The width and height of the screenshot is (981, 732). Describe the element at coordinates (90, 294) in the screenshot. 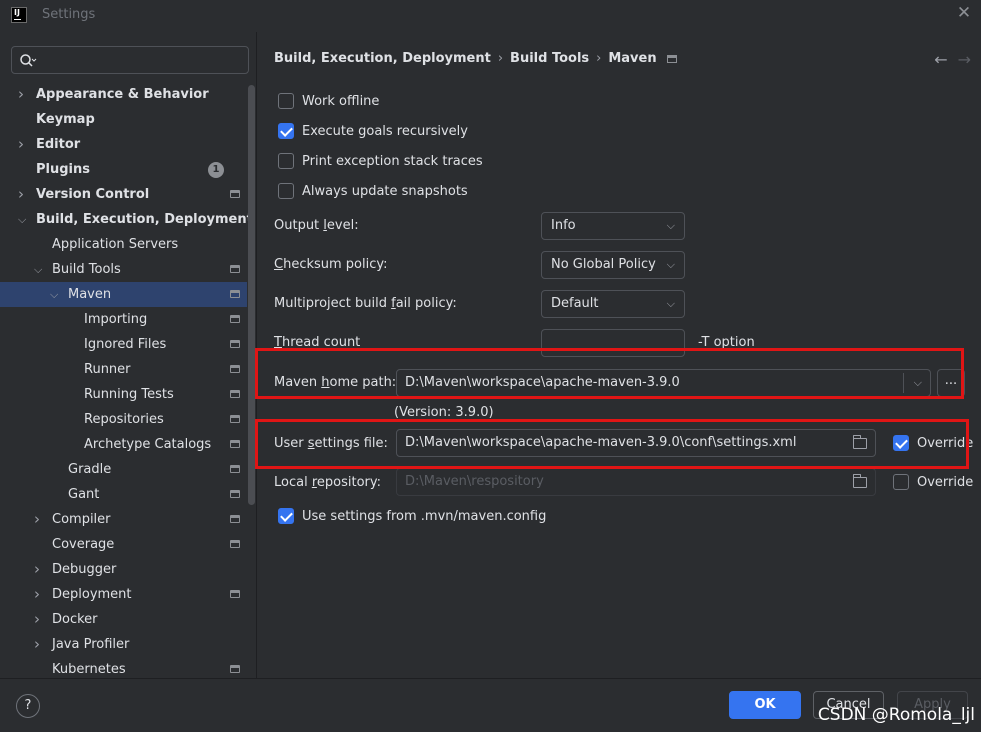

I see `sidebar-item-label: Maven` at that location.